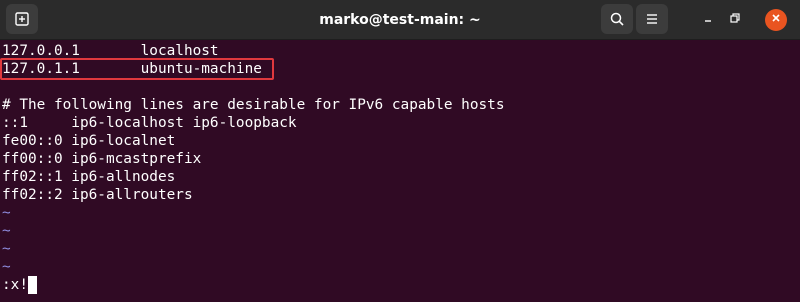 The image size is (800, 302). I want to click on search-icon, so click(617, 19).